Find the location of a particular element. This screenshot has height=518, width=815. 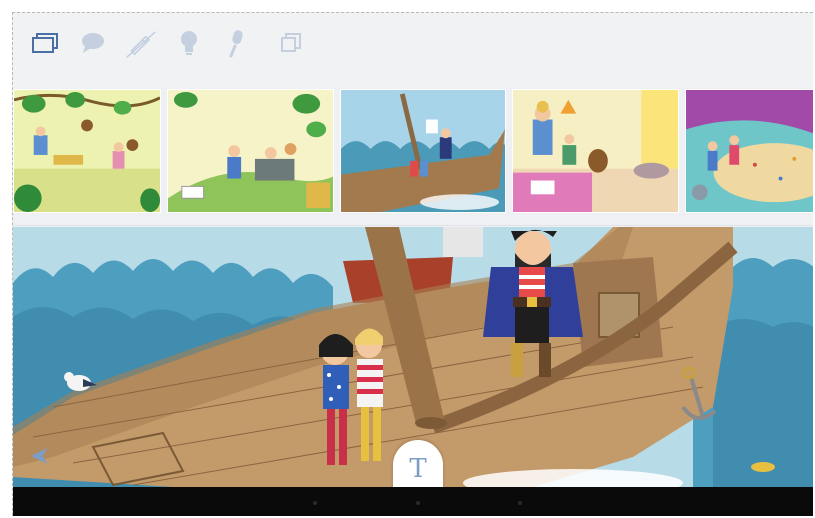

nav-back-dot is located at coordinates (315, 503).